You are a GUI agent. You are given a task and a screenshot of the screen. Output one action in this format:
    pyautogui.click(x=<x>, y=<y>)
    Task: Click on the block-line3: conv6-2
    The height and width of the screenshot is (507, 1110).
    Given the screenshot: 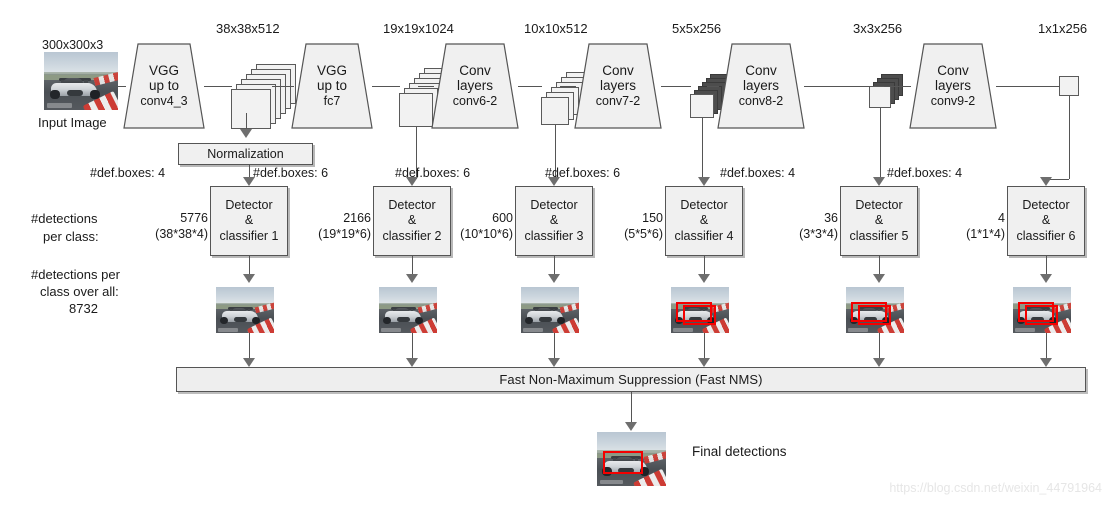 What is the action you would take?
    pyautogui.click(x=475, y=100)
    